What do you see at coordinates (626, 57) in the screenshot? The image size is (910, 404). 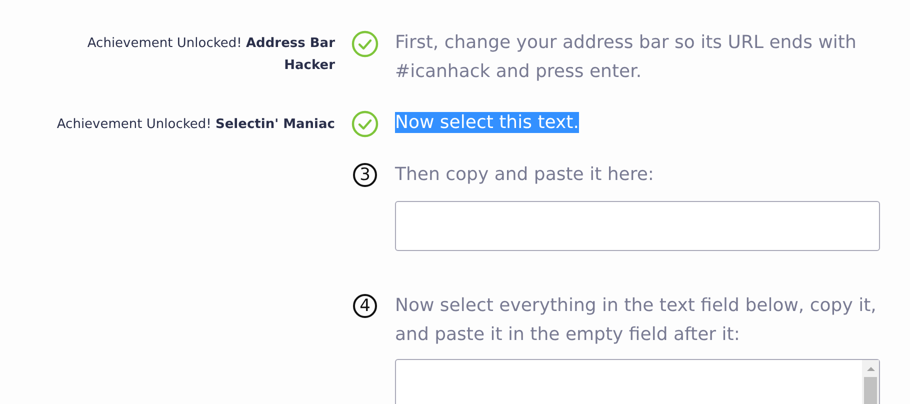 I see `instruction-text: First, change your address bar so its URL ends with #icanhack and press enter.` at bounding box center [626, 57].